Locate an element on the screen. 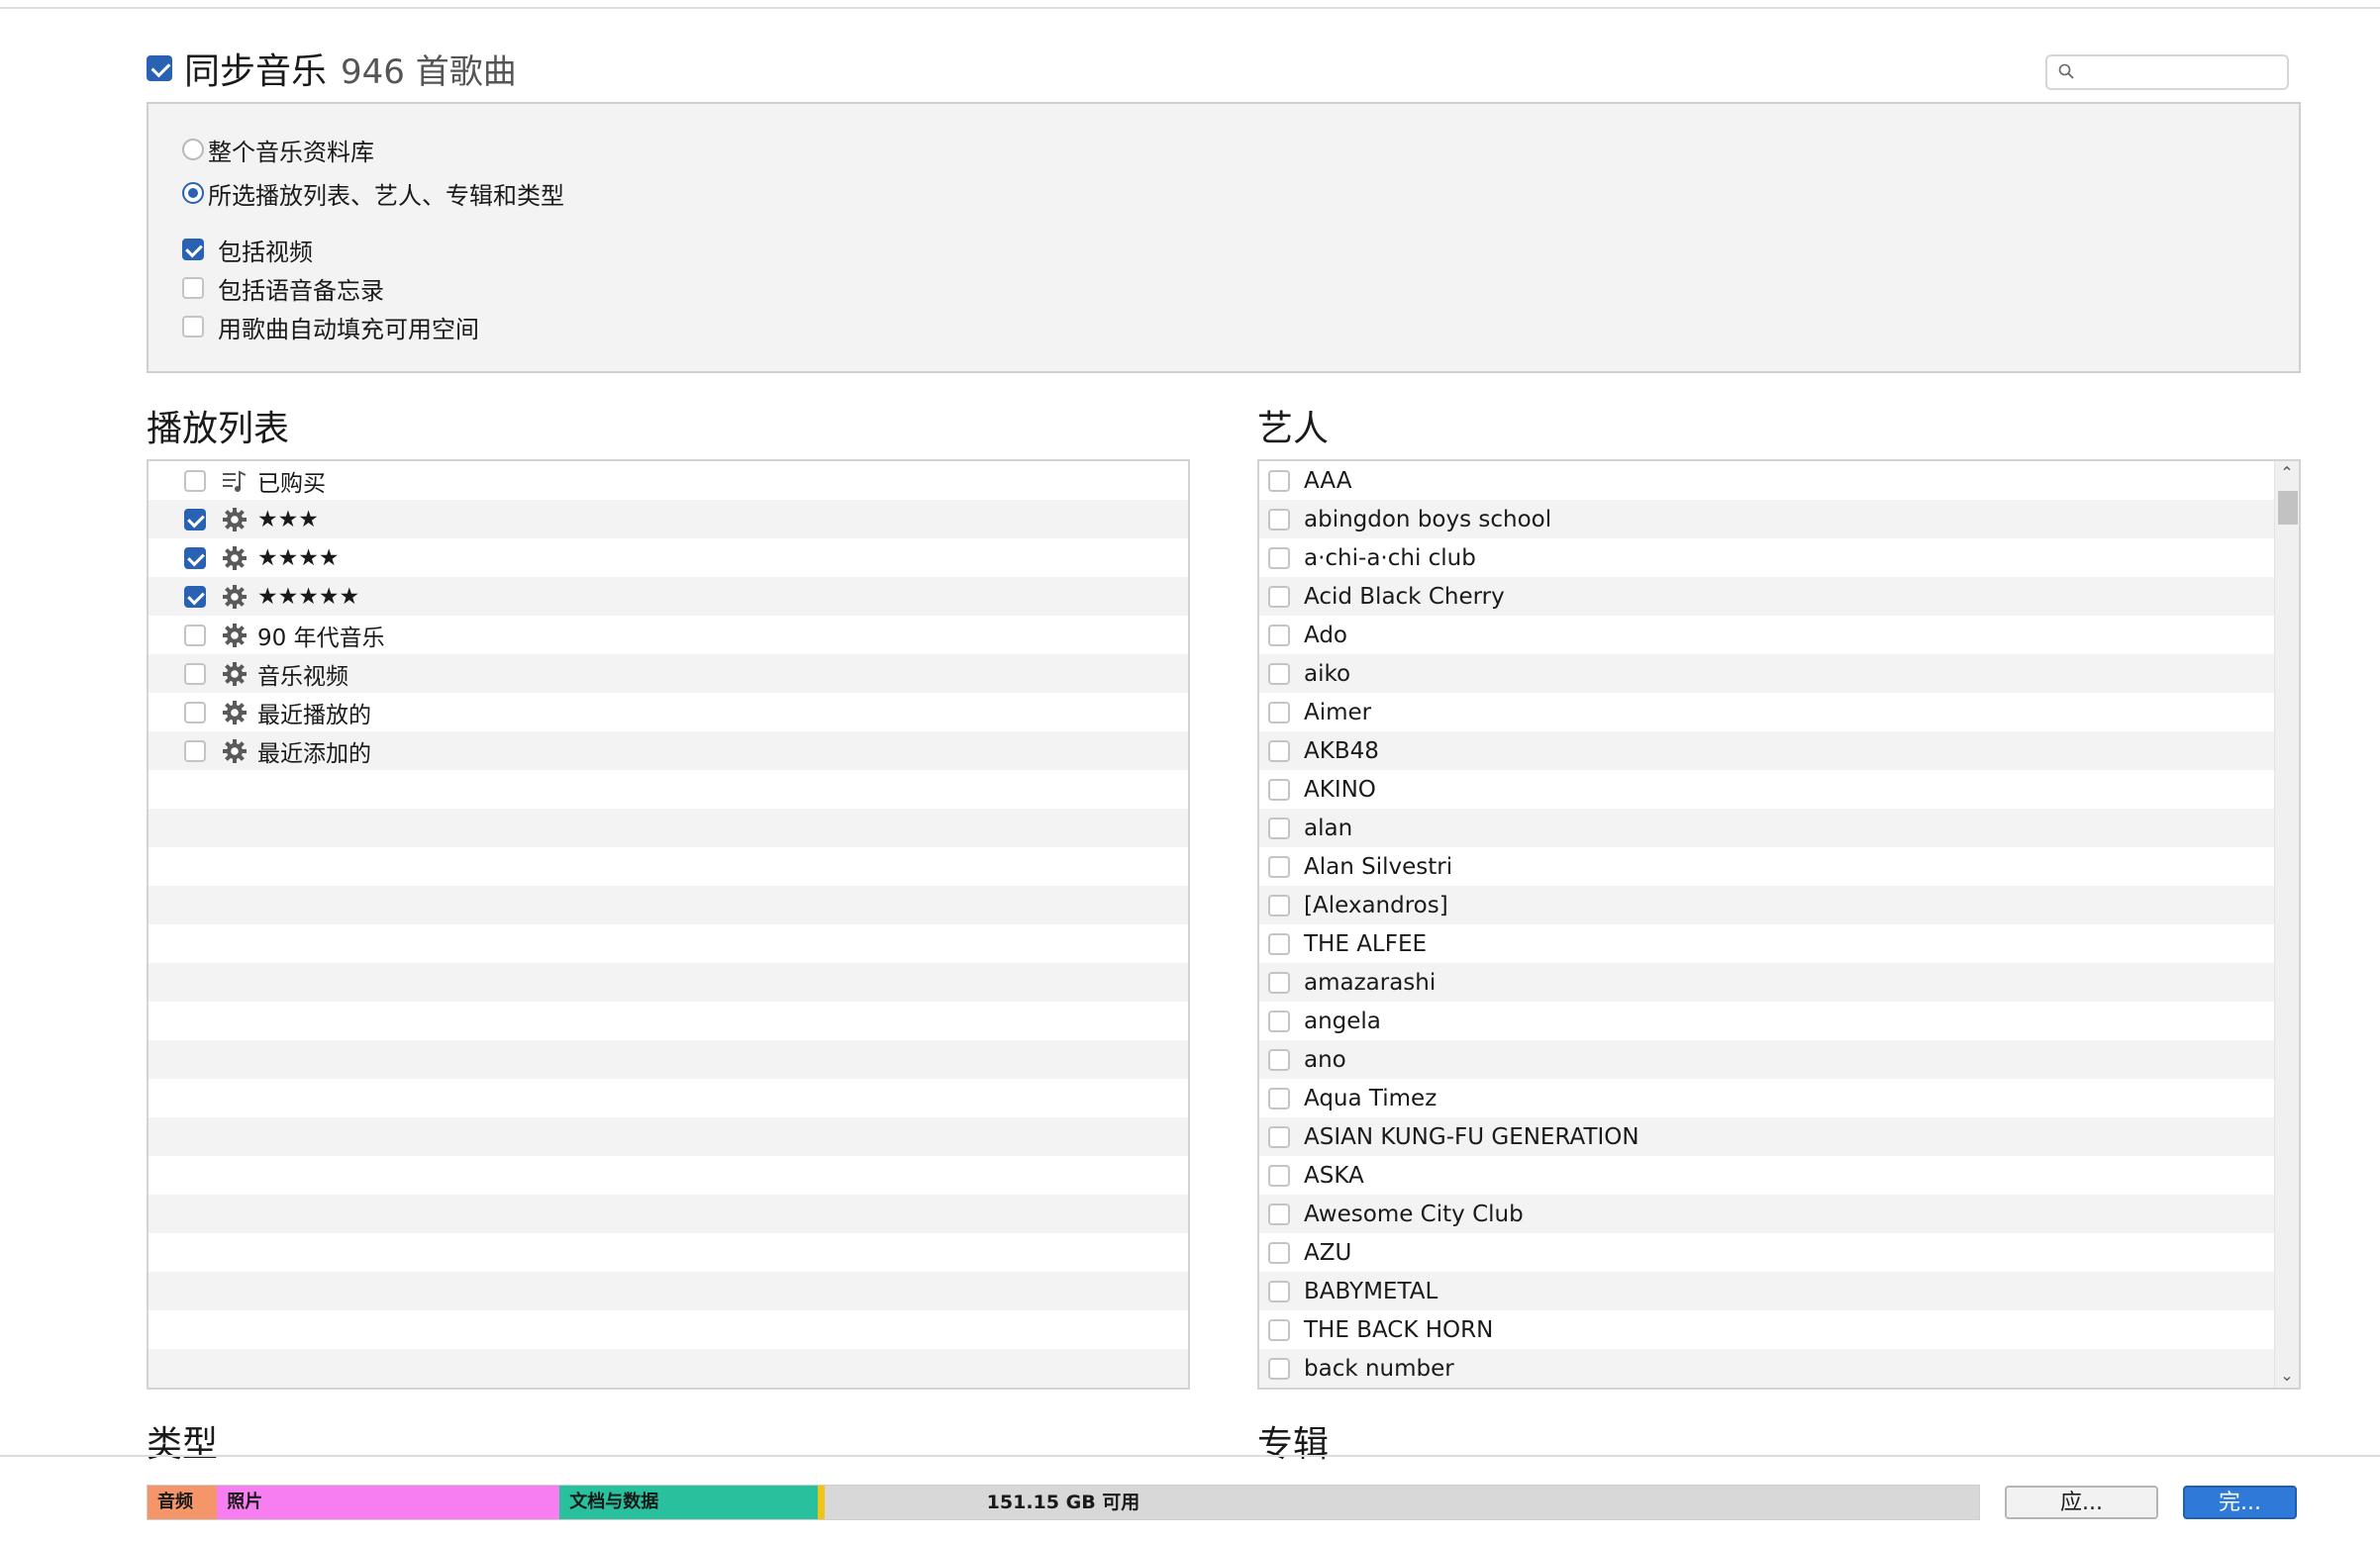  search-input is located at coordinates (2167, 72).